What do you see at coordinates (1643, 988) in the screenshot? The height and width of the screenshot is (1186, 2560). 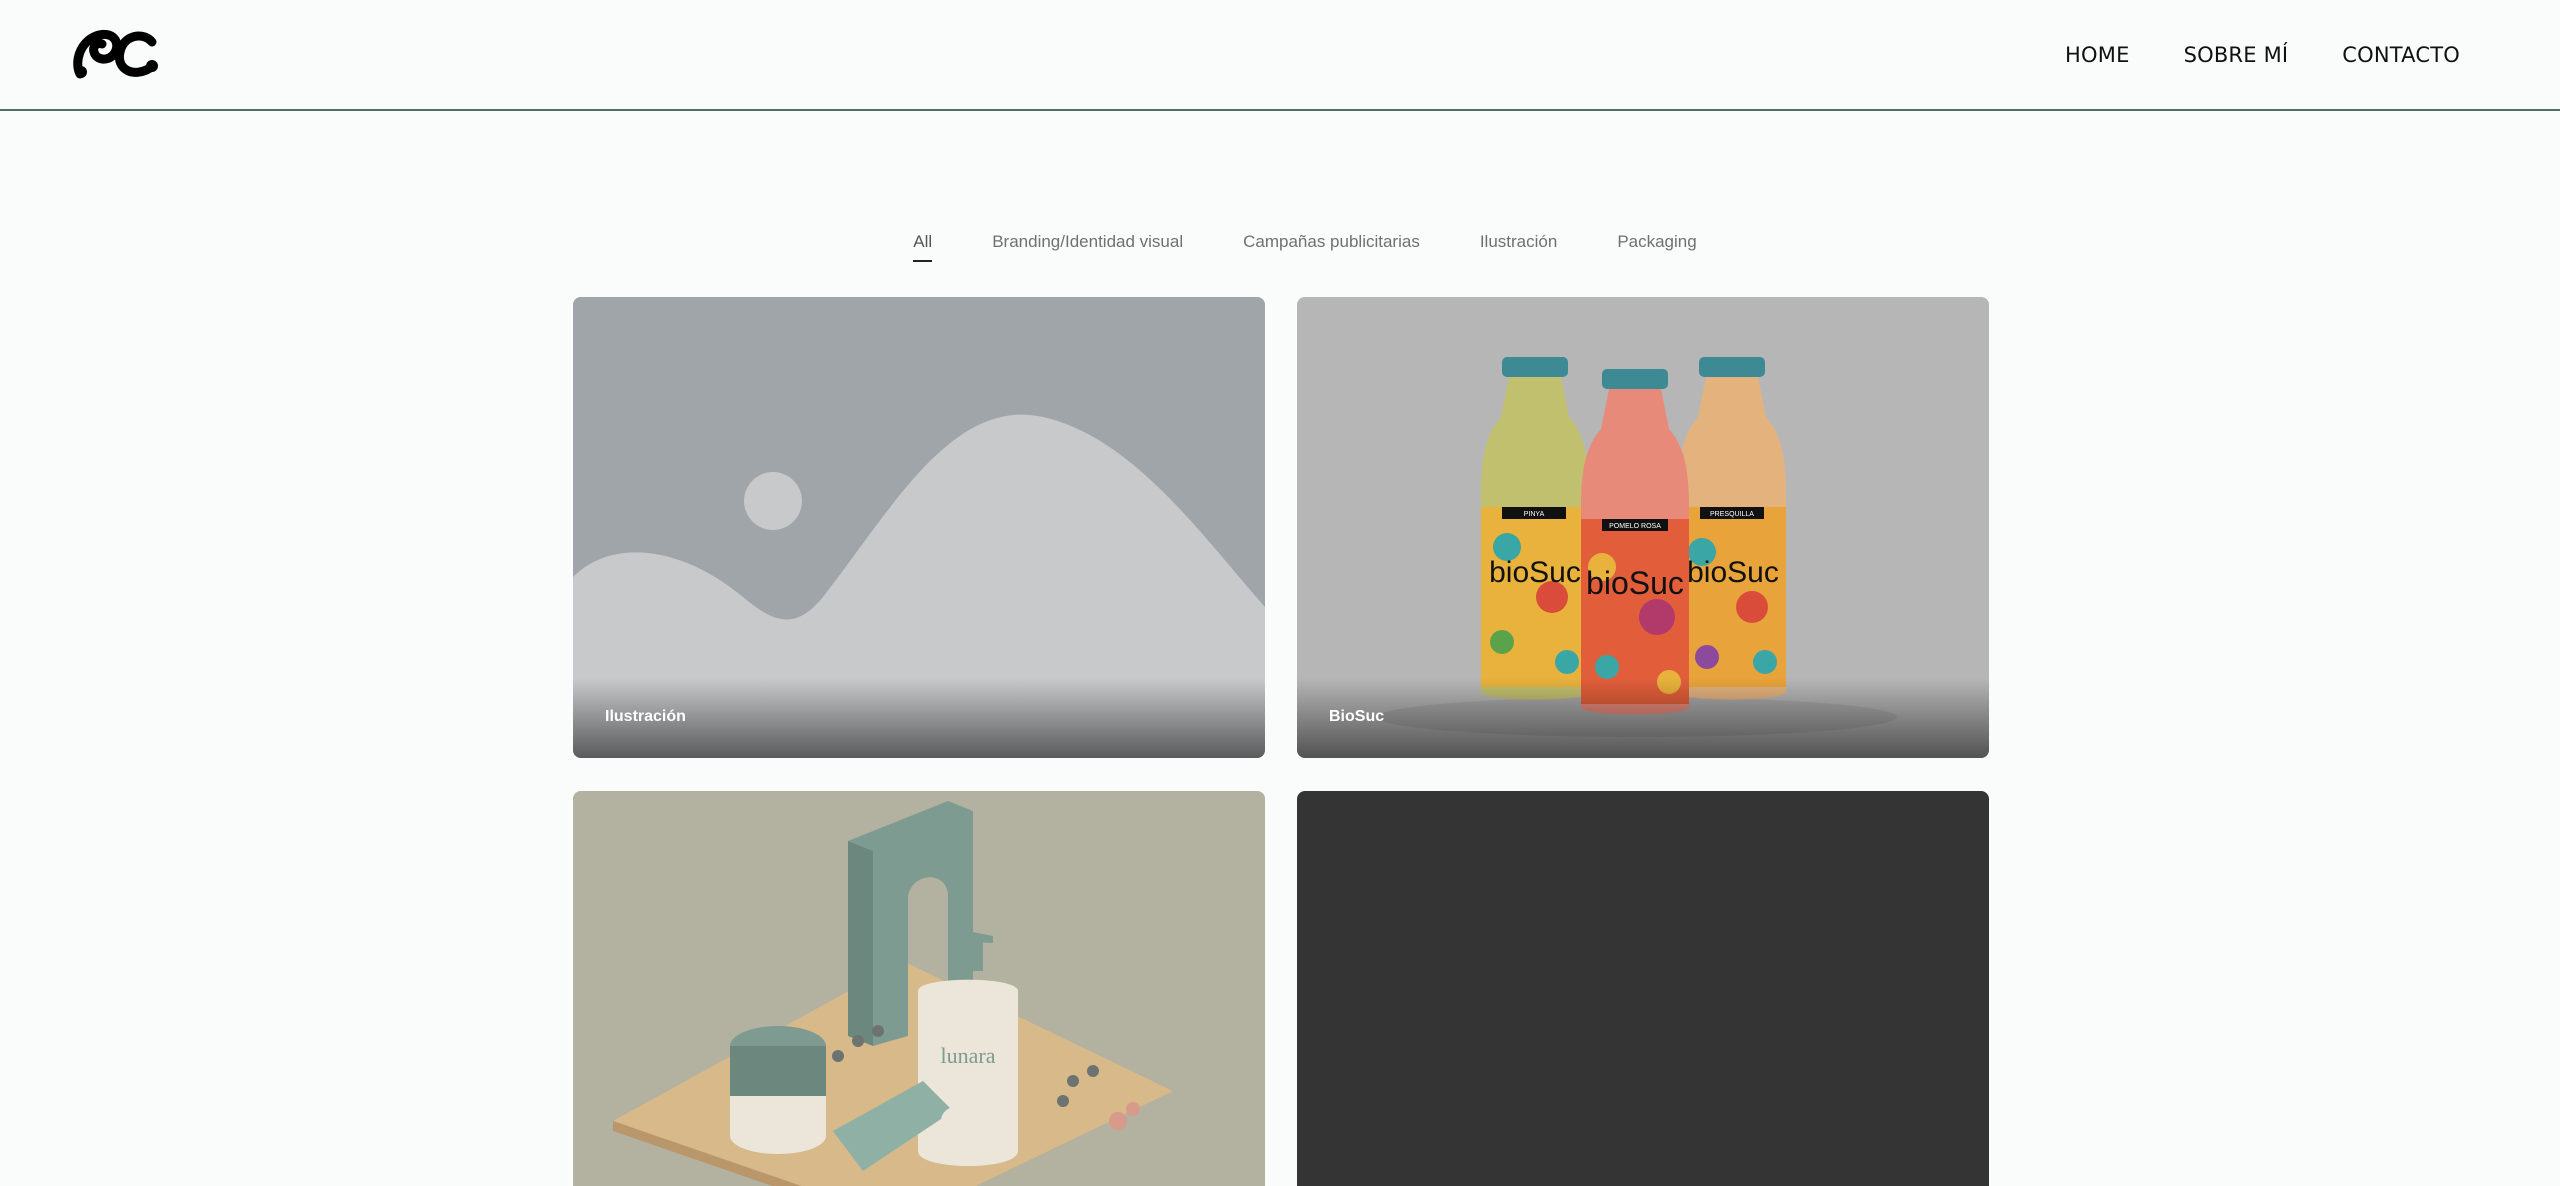 I see `project-card-dark` at bounding box center [1643, 988].